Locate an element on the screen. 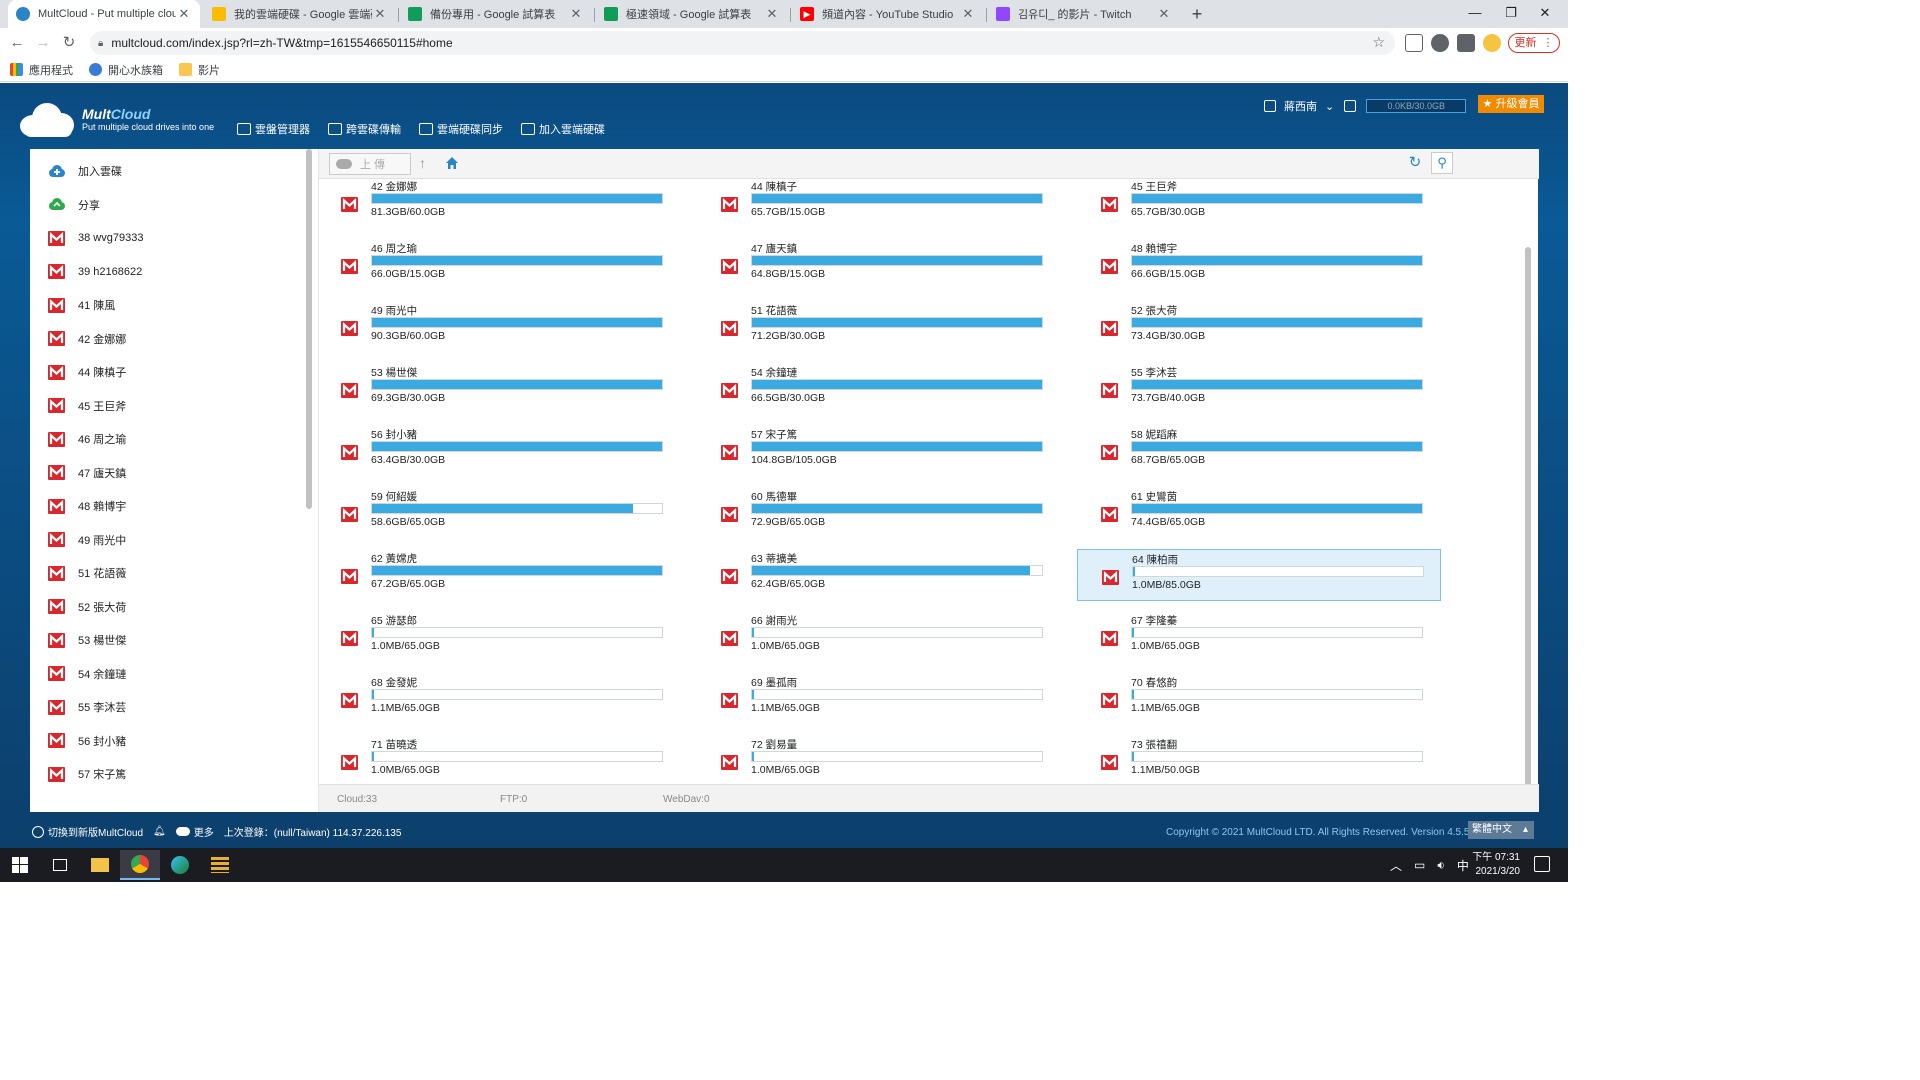 The image size is (1920, 1080). drive-card: 65 游瑟郎 1.0MB/65.0GB is located at coordinates (500, 637).